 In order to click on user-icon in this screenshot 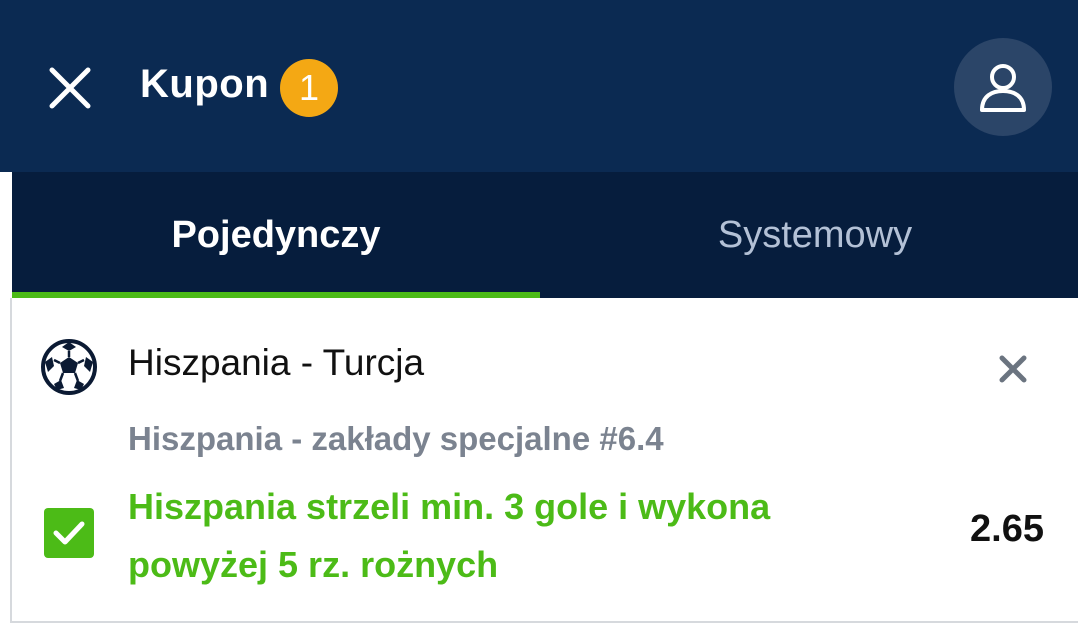, I will do `click(1003, 88)`.